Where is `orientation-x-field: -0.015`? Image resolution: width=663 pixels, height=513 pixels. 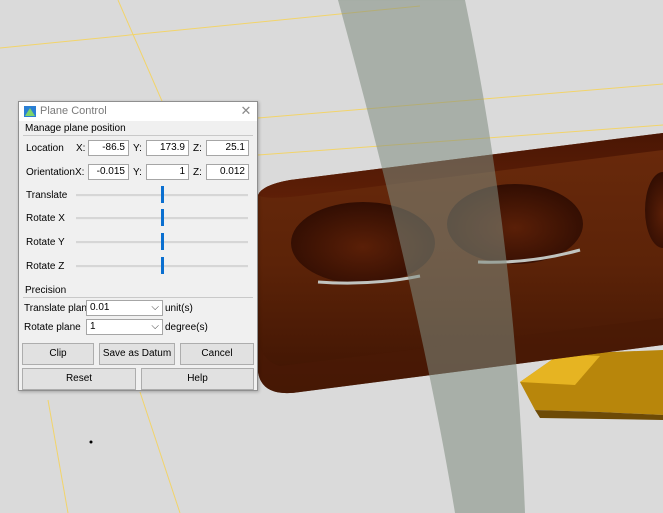
orientation-x-field: -0.015 is located at coordinates (108, 172).